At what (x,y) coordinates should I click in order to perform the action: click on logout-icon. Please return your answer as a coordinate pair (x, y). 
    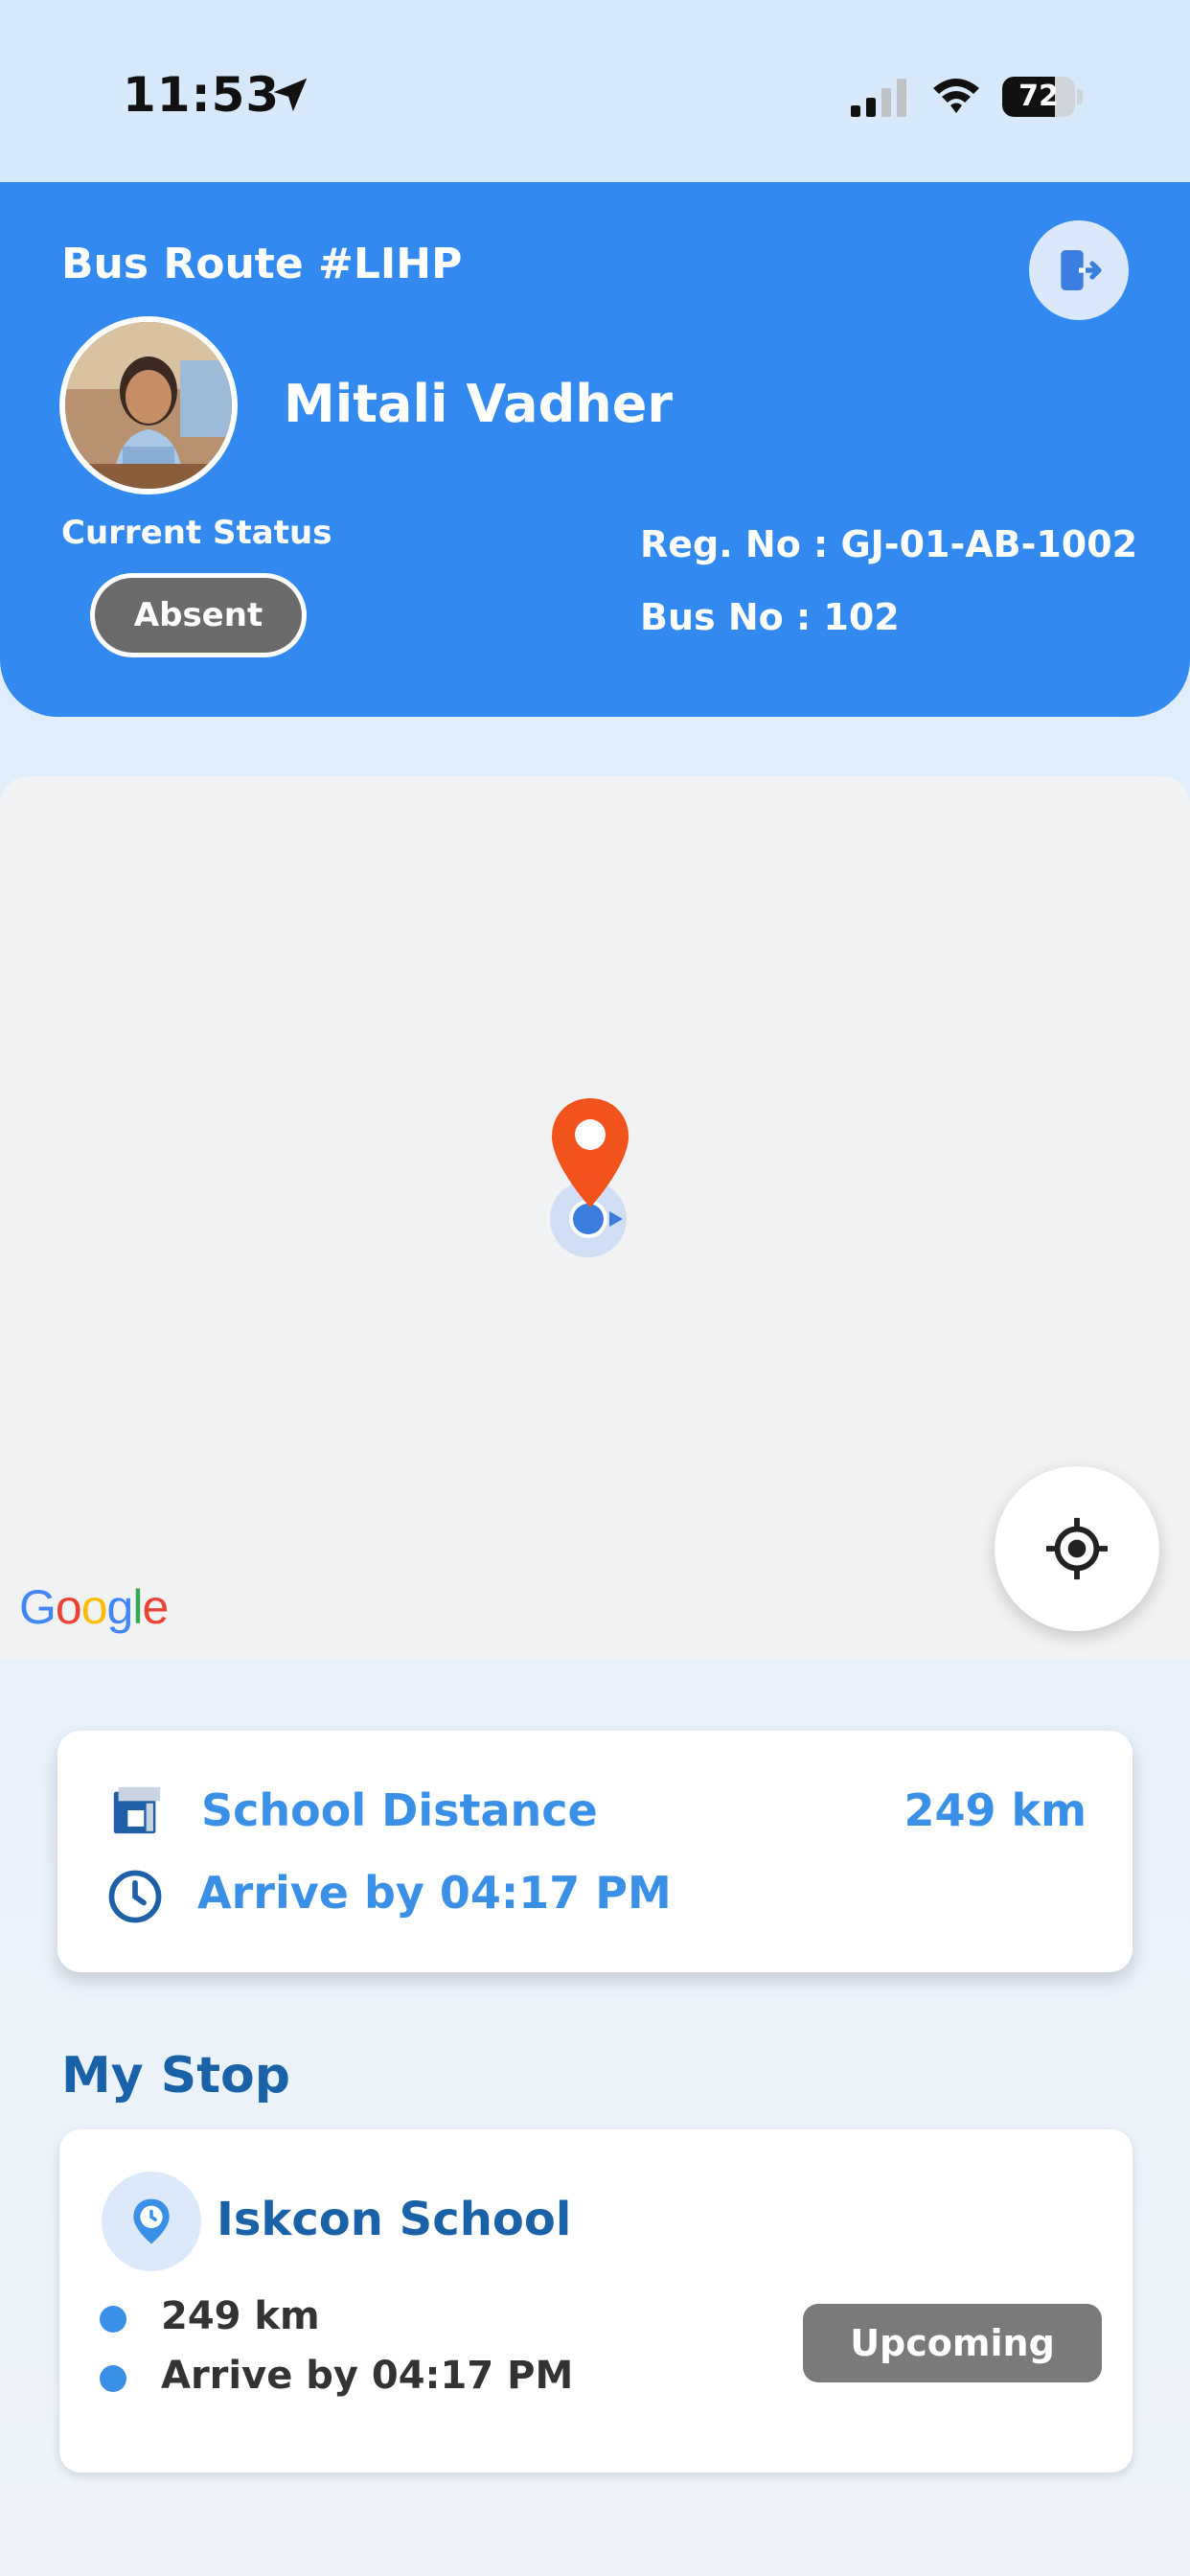
    Looking at the image, I should click on (1081, 270).